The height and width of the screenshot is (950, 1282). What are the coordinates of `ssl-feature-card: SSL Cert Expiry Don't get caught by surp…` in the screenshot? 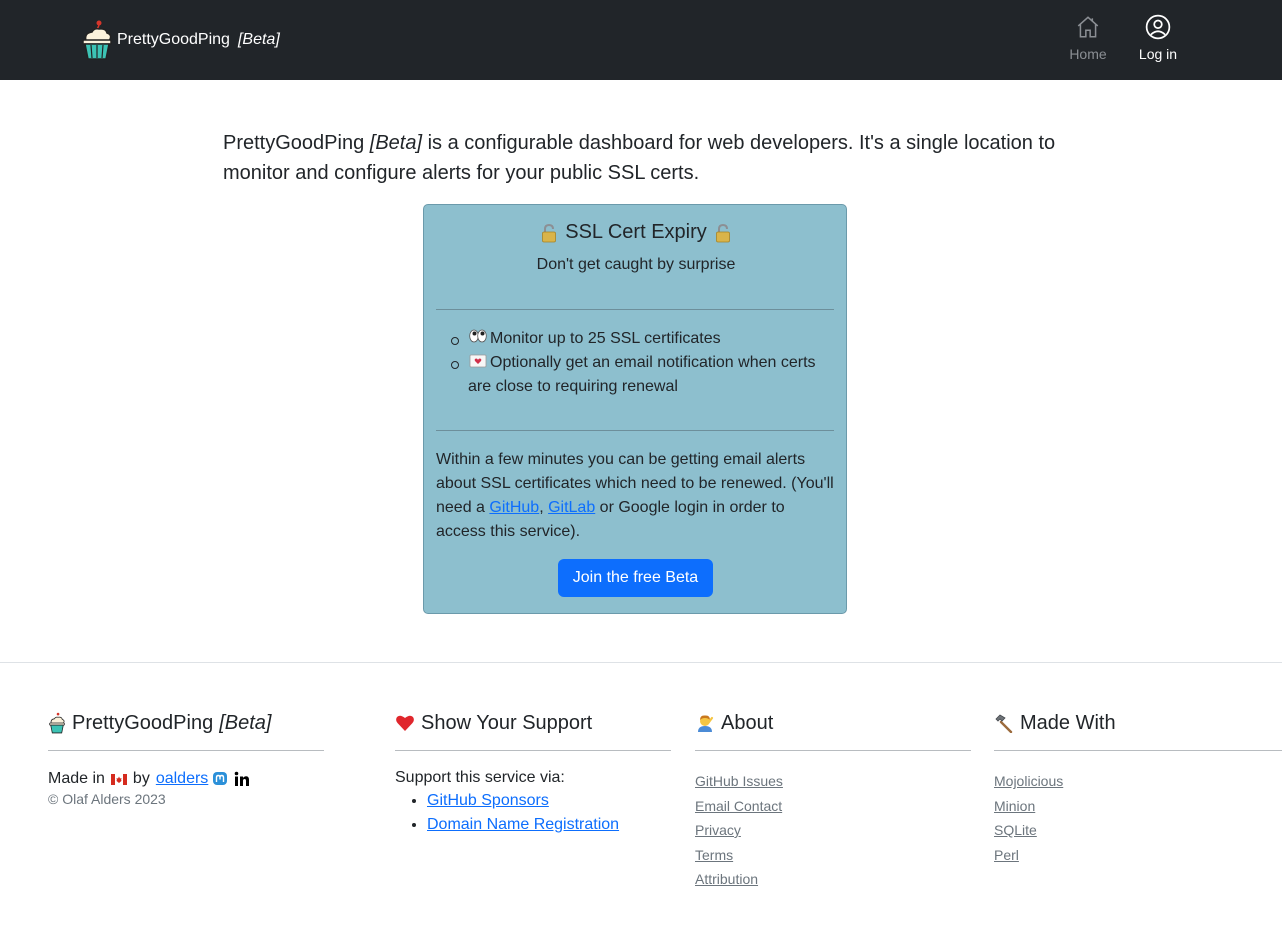 It's located at (635, 409).